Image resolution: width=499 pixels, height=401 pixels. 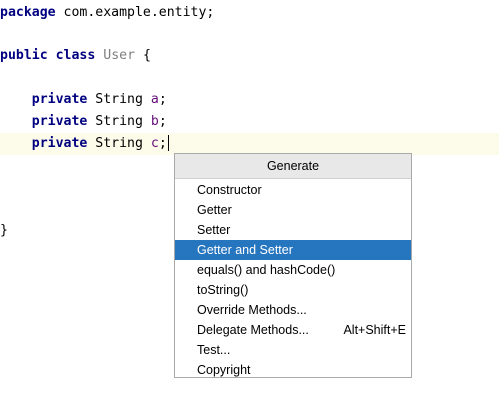 I want to click on menu-item-shortcut: Alt+Shift+E, so click(x=374, y=330).